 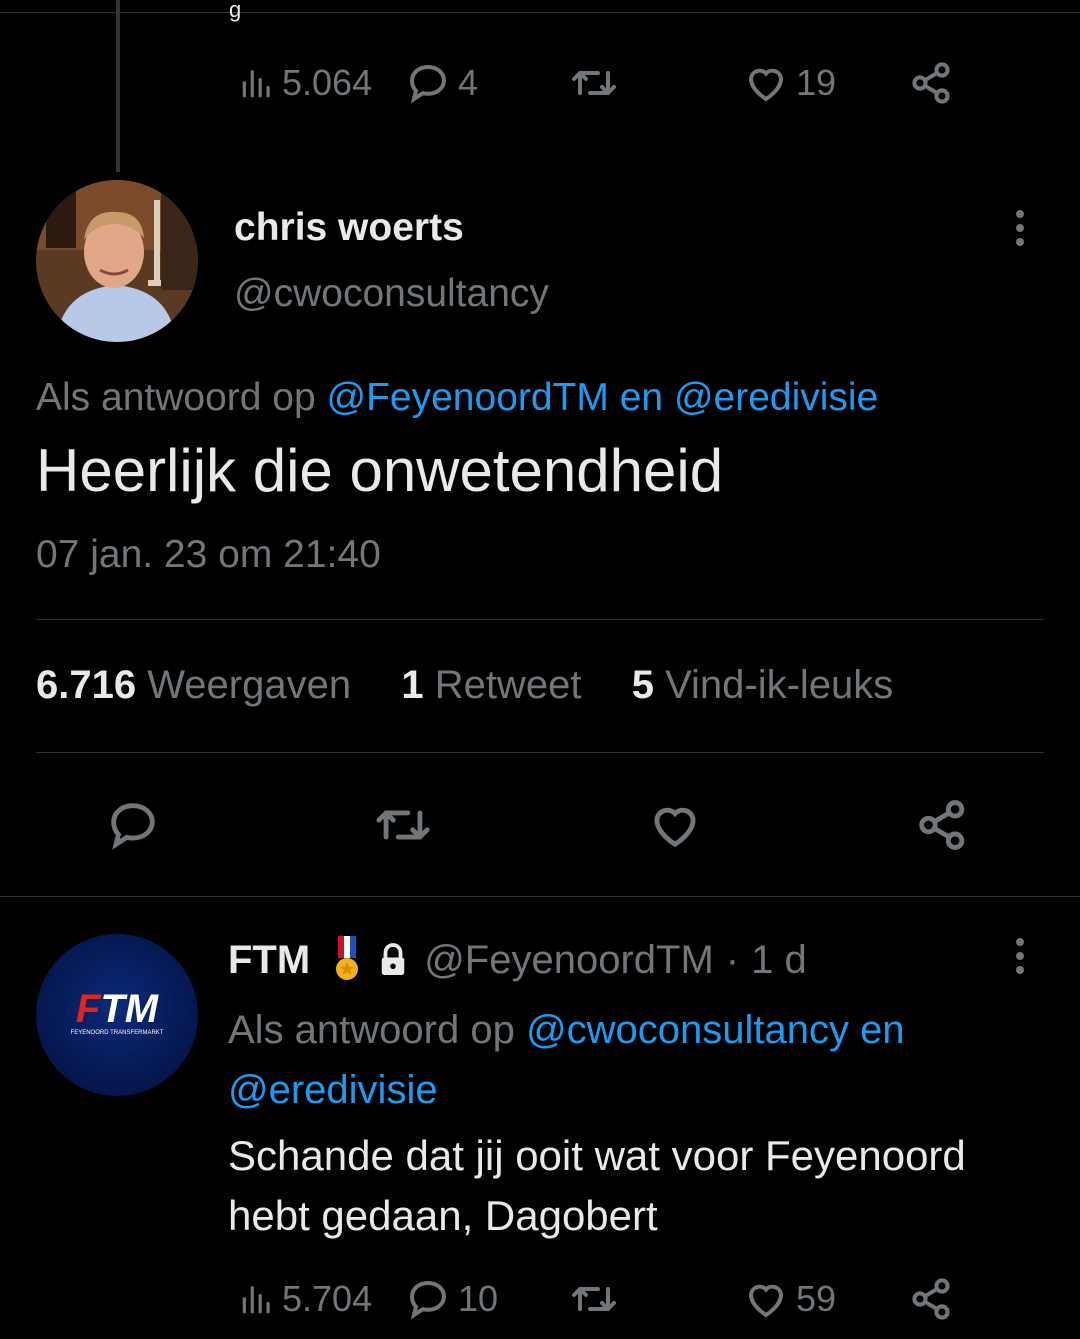 I want to click on views-count: 5.704, so click(x=327, y=1298).